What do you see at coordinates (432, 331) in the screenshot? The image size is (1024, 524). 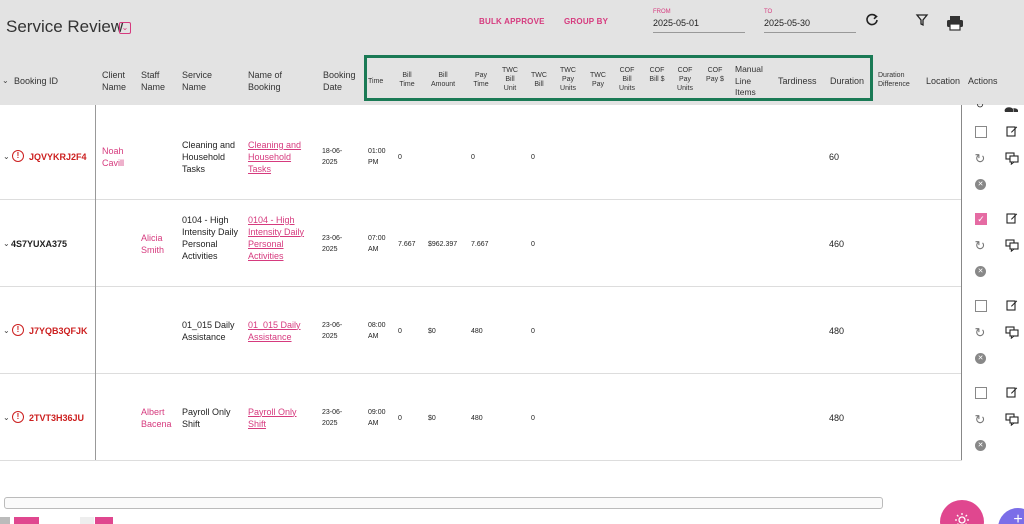 I see `bill-amount-value: $0` at bounding box center [432, 331].